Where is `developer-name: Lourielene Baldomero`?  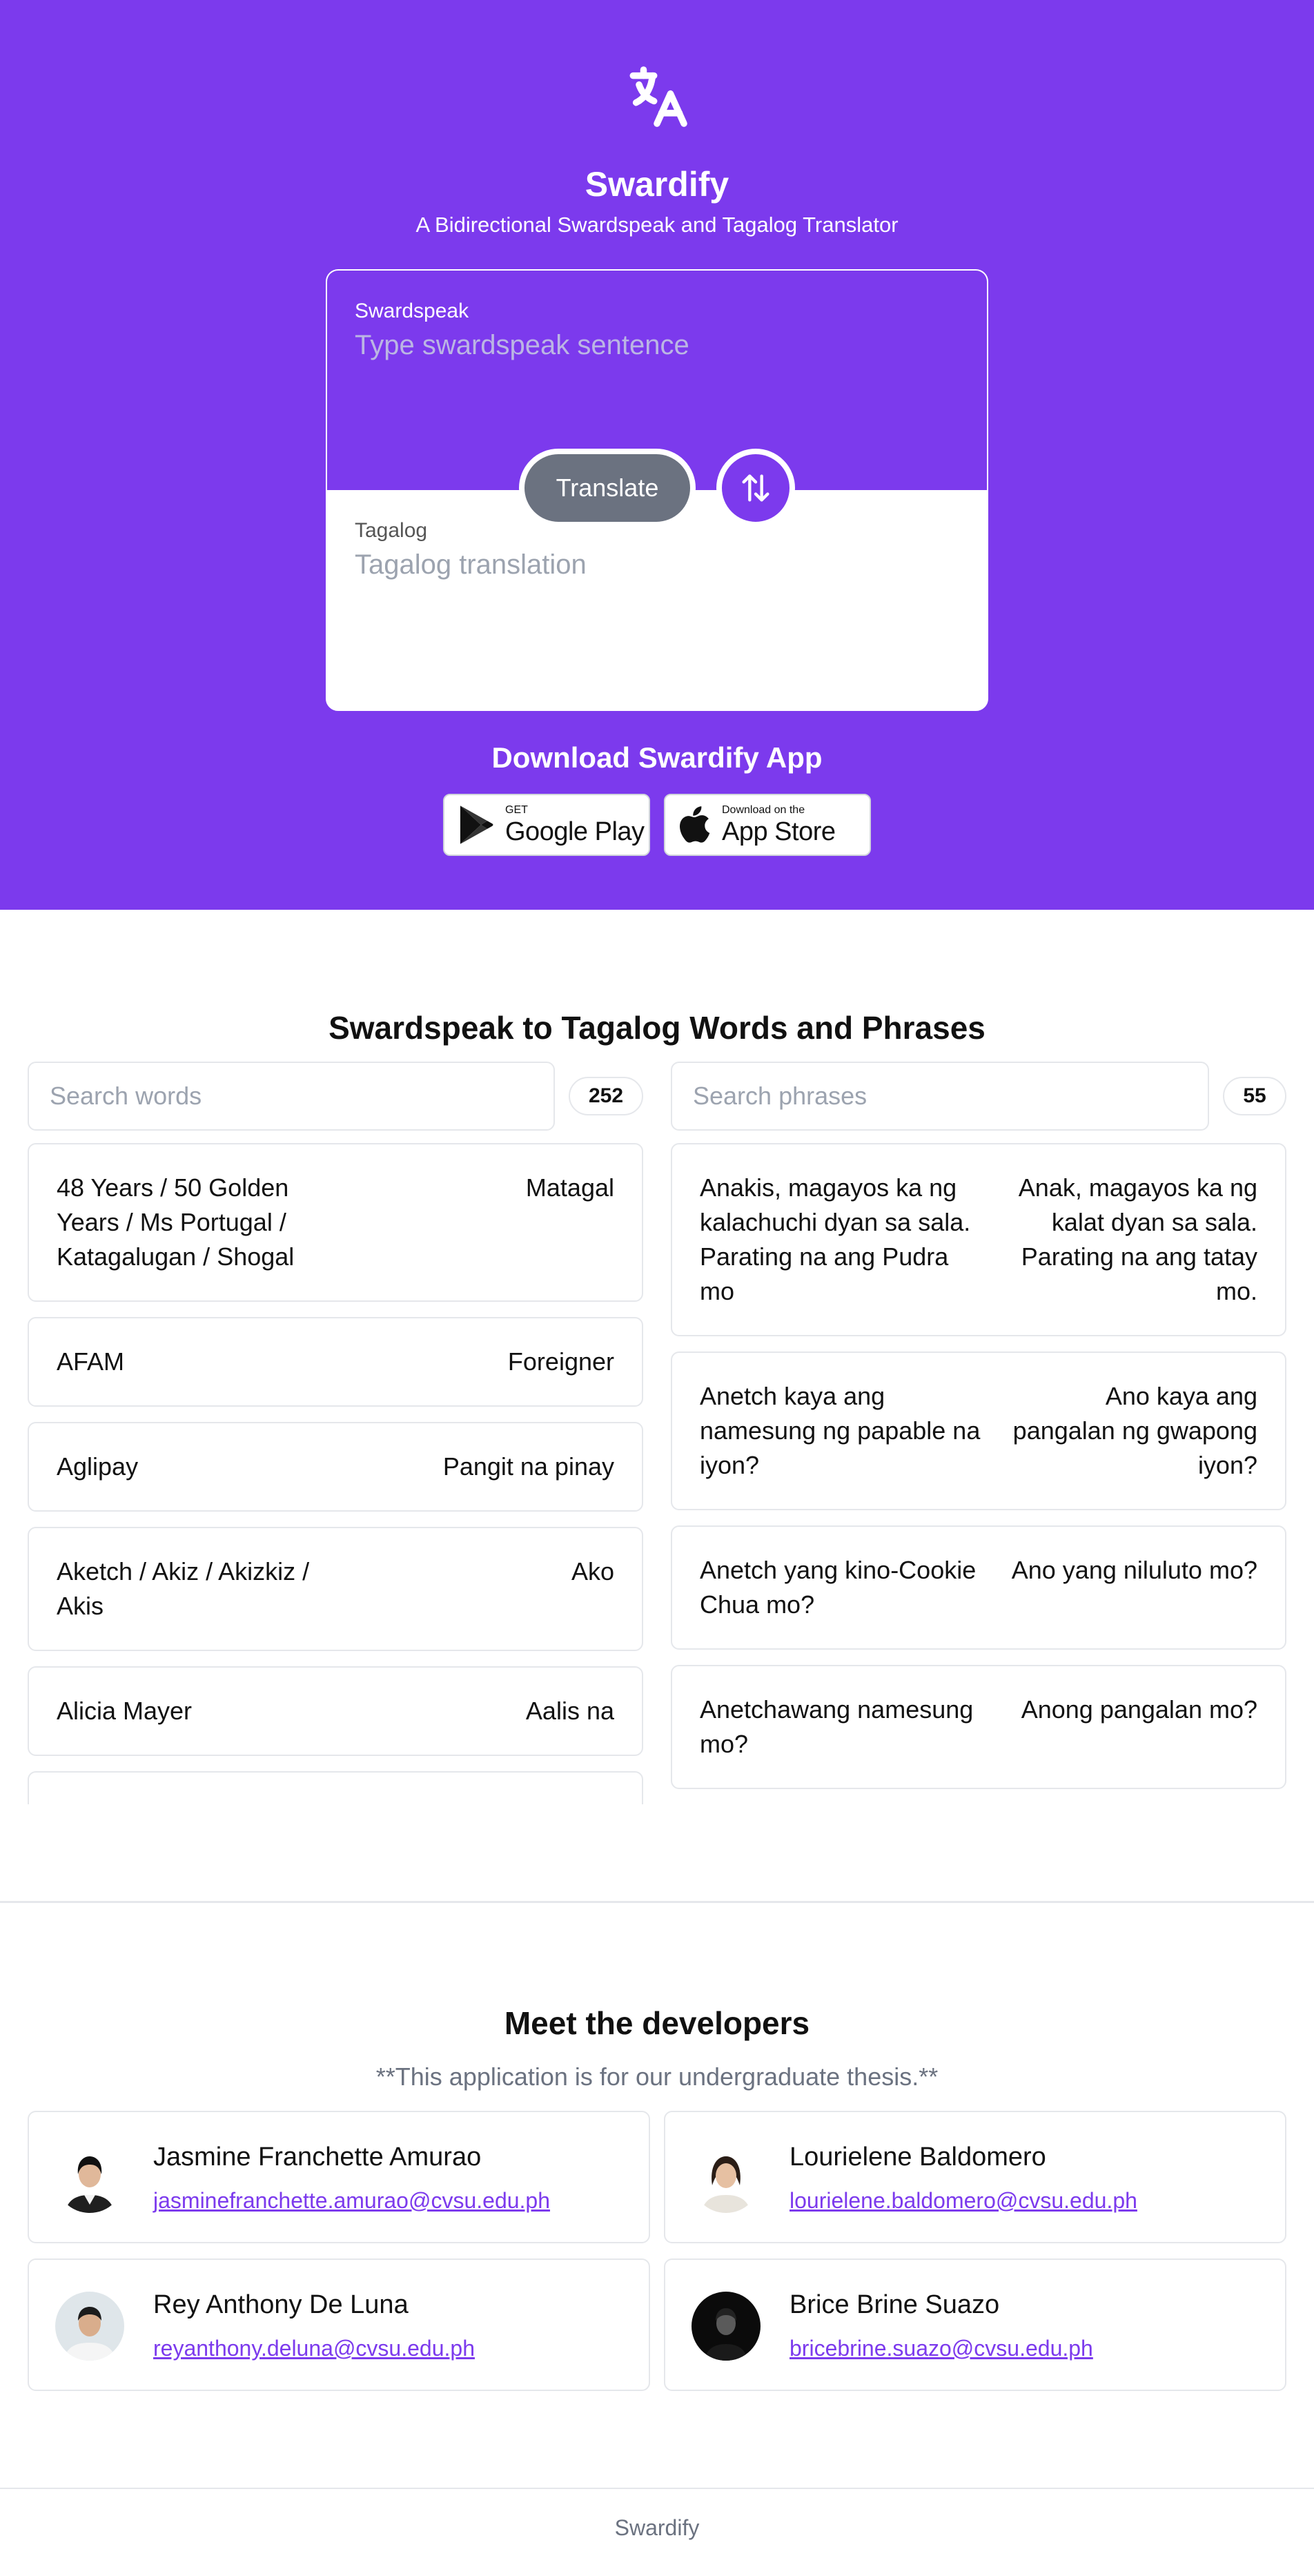 developer-name: Lourielene Baldomero is located at coordinates (918, 2157).